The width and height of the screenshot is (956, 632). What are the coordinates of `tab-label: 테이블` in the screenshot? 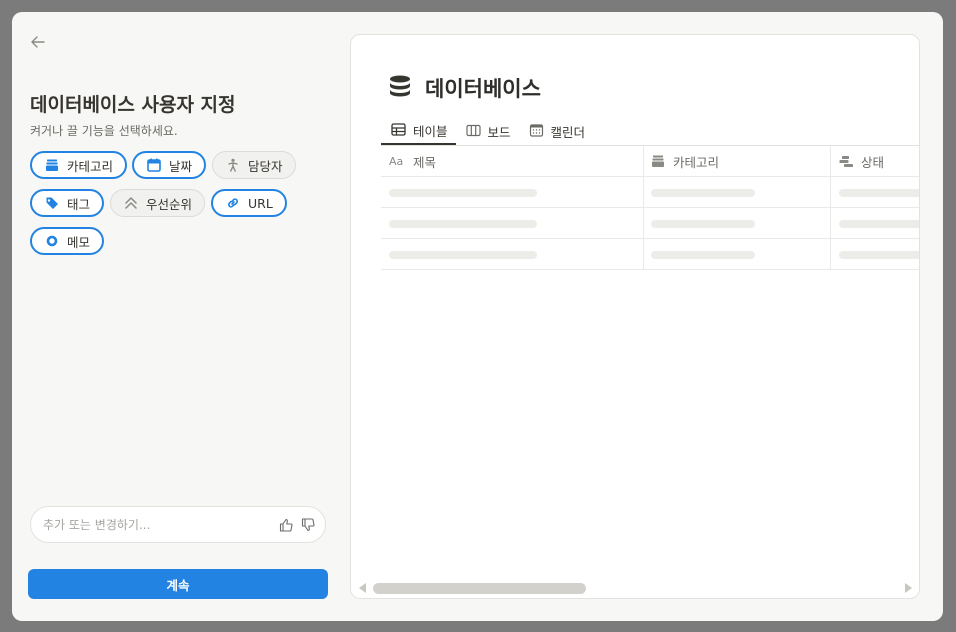 It's located at (430, 131).